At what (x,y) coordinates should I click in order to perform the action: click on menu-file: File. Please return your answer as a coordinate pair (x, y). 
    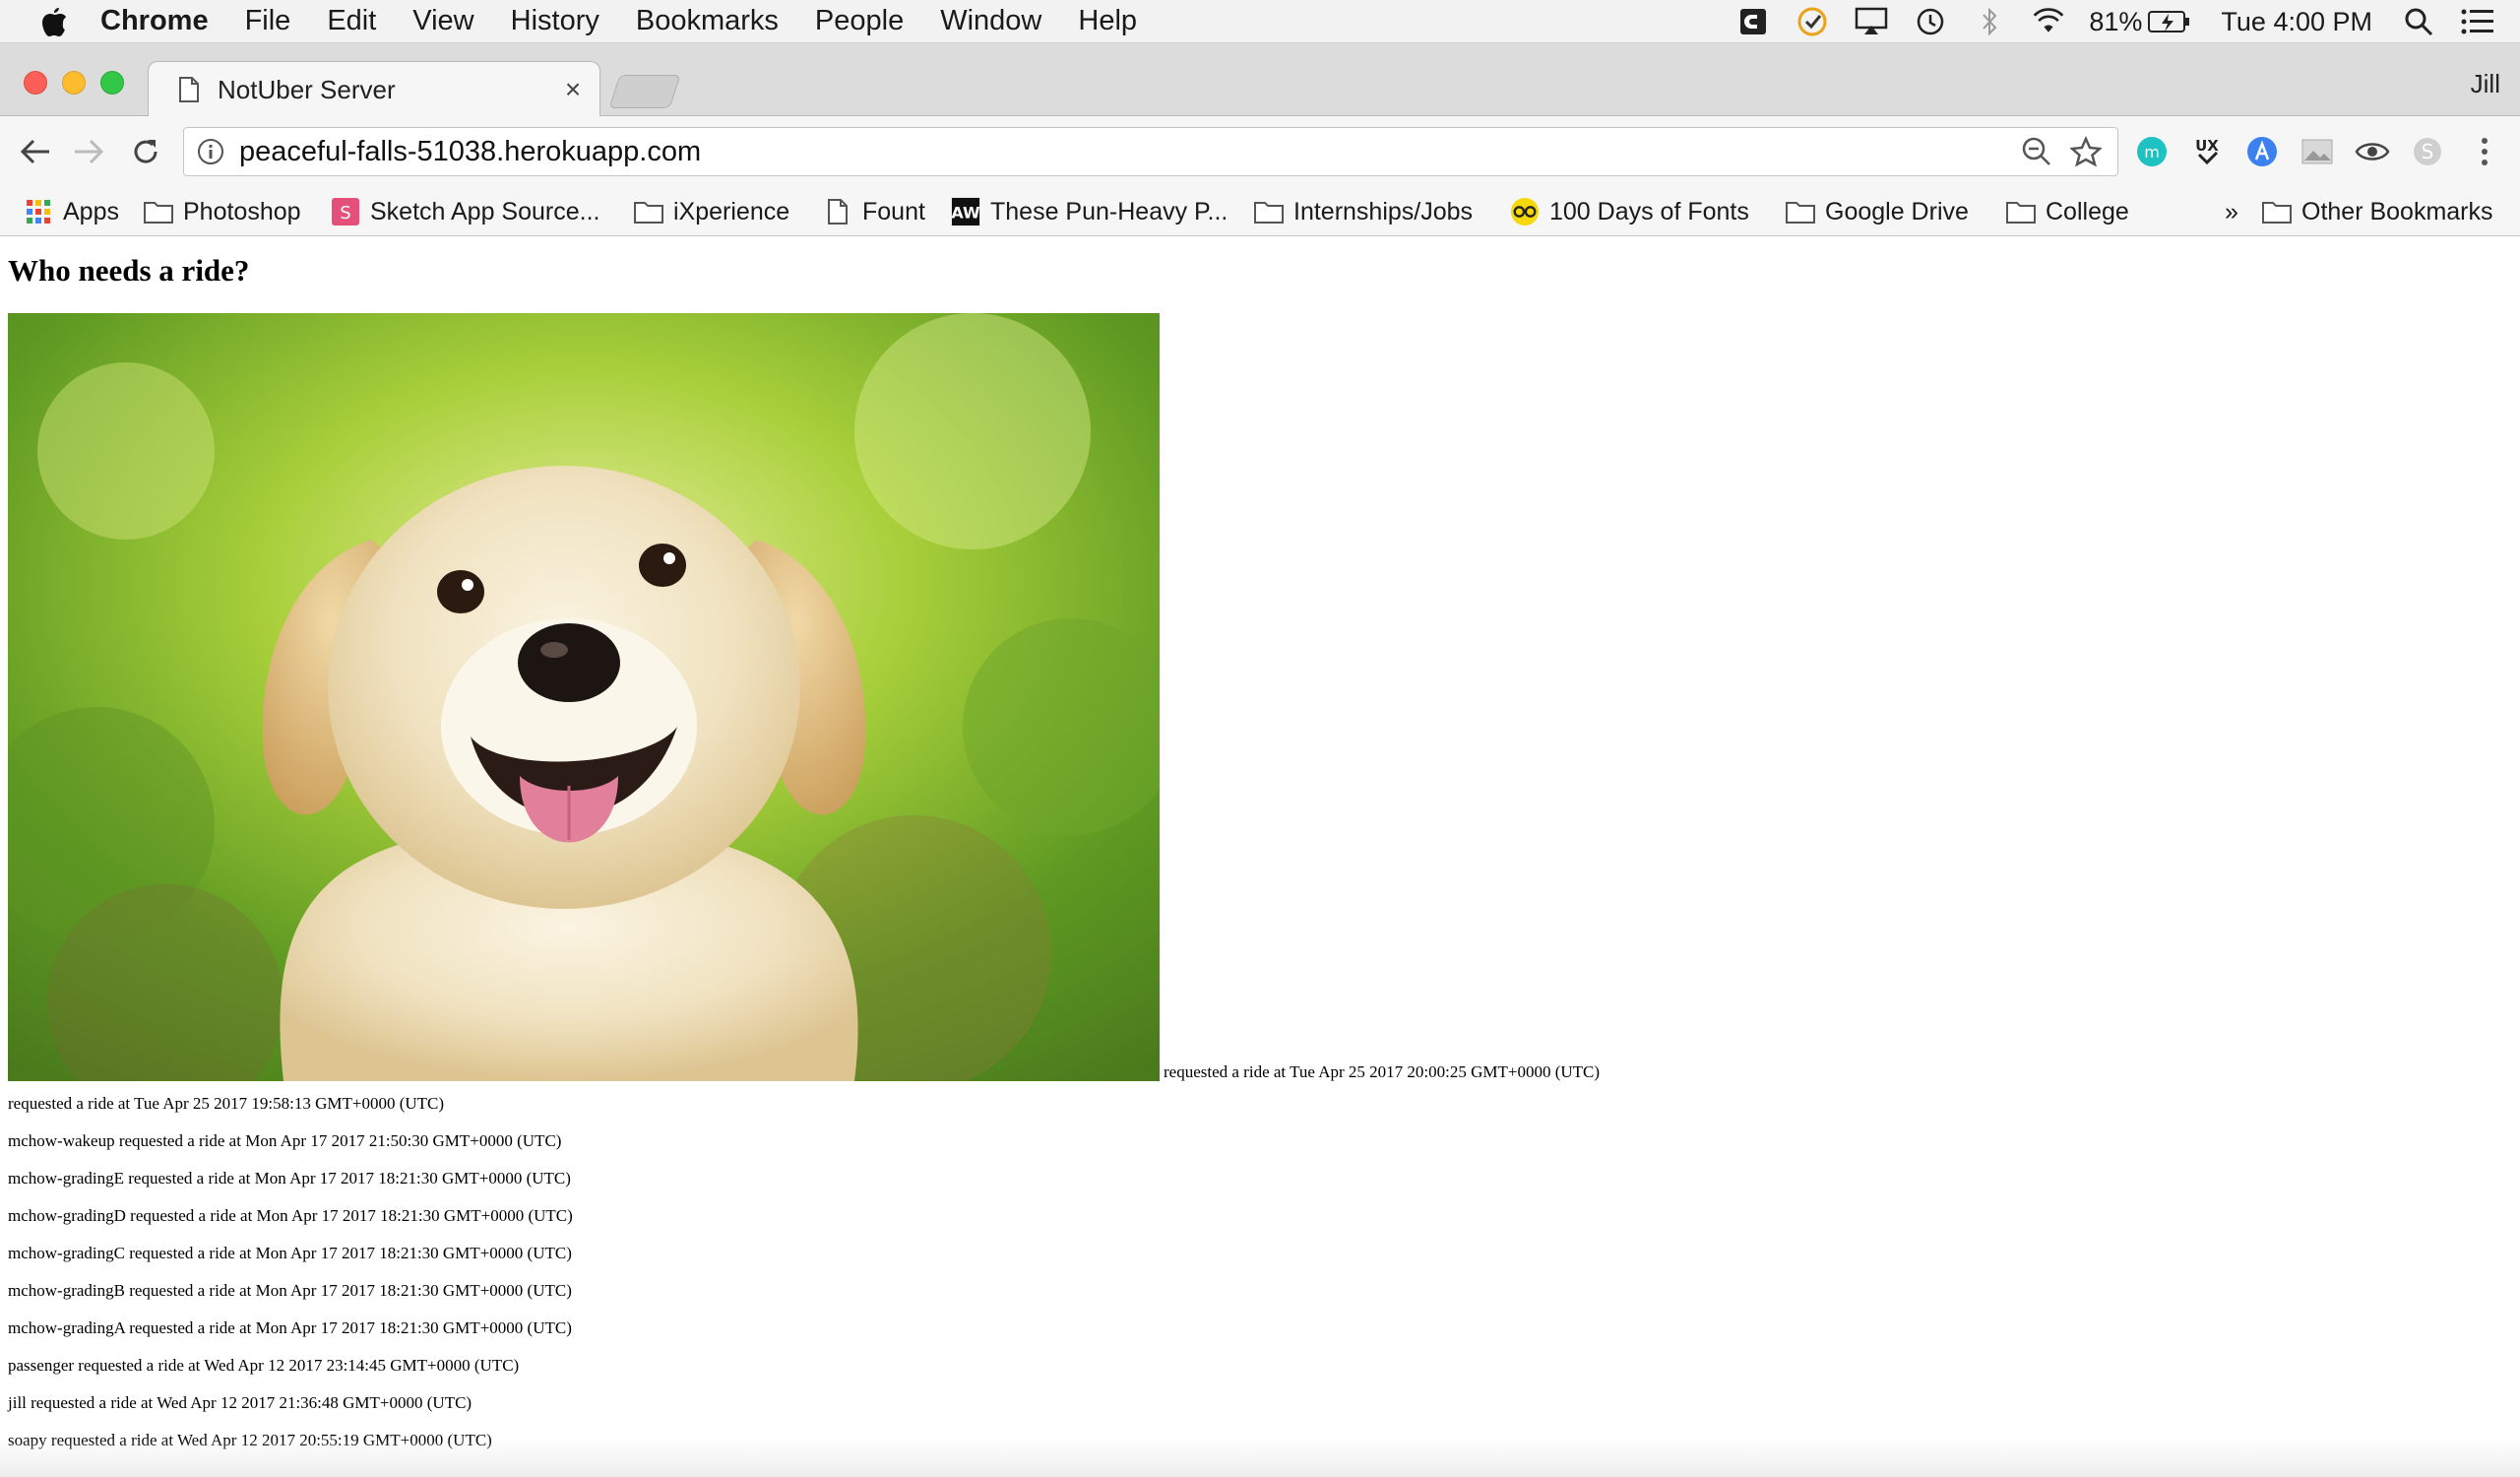
    Looking at the image, I should click on (268, 21).